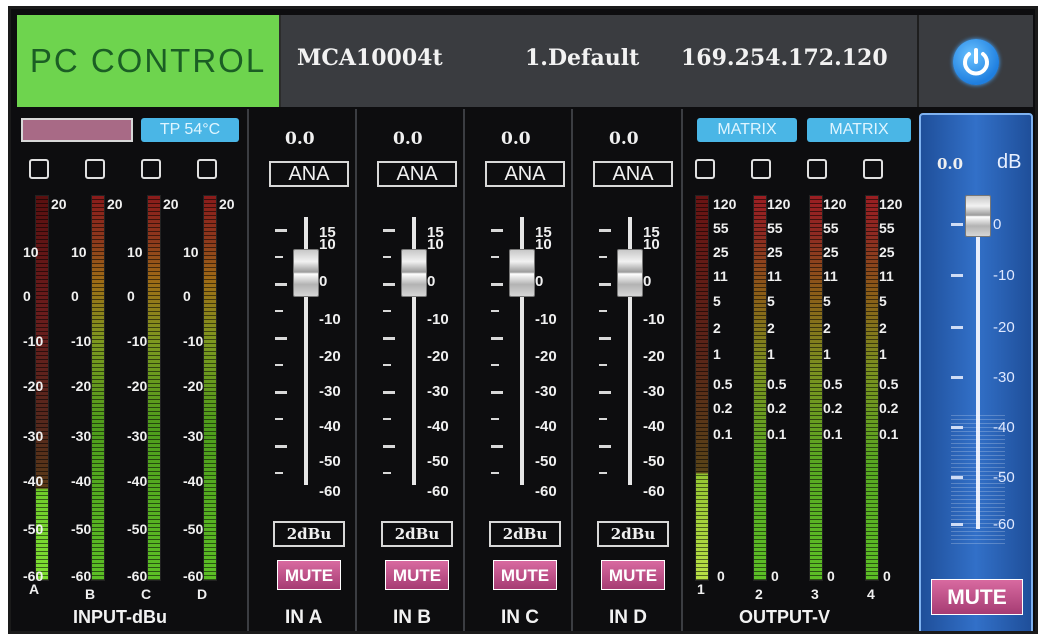  What do you see at coordinates (761, 169) in the screenshot?
I see `output-2-checkbox` at bounding box center [761, 169].